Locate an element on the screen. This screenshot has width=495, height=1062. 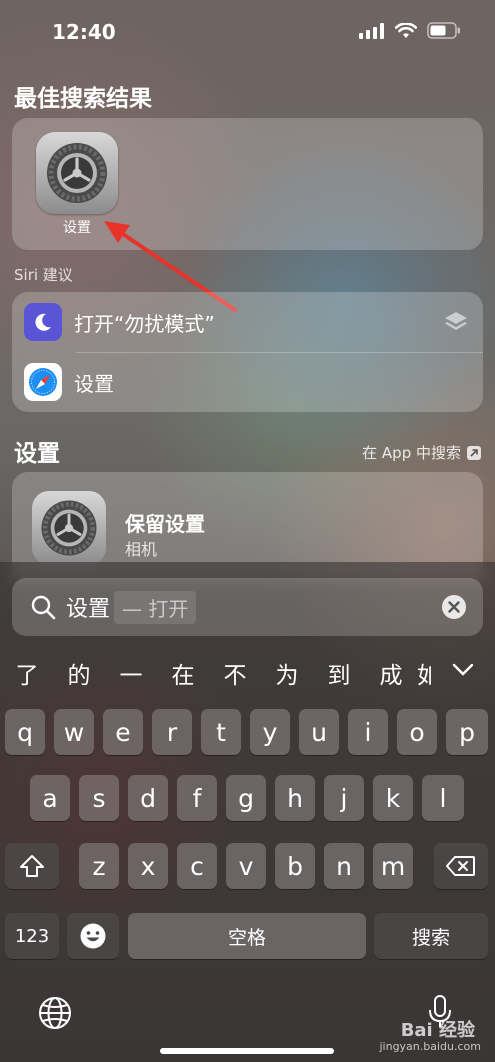
emoji-icon is located at coordinates (93, 936).